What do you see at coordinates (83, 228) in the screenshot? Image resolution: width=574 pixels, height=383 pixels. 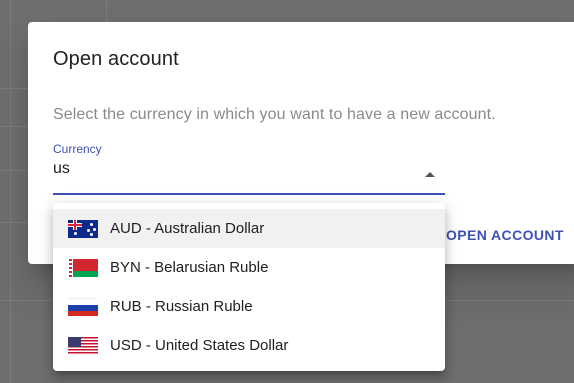 I see `australia-flag-icon` at bounding box center [83, 228].